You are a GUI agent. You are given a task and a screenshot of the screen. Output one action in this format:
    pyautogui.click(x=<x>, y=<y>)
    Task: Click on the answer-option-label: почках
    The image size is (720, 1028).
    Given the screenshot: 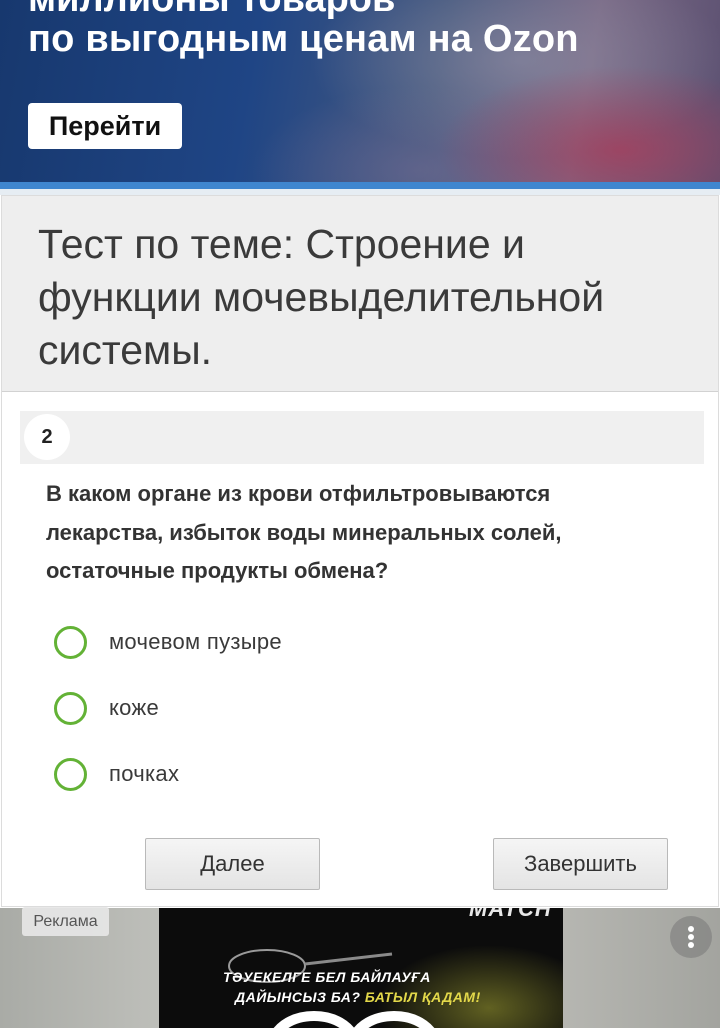 What is the action you would take?
    pyautogui.click(x=144, y=773)
    